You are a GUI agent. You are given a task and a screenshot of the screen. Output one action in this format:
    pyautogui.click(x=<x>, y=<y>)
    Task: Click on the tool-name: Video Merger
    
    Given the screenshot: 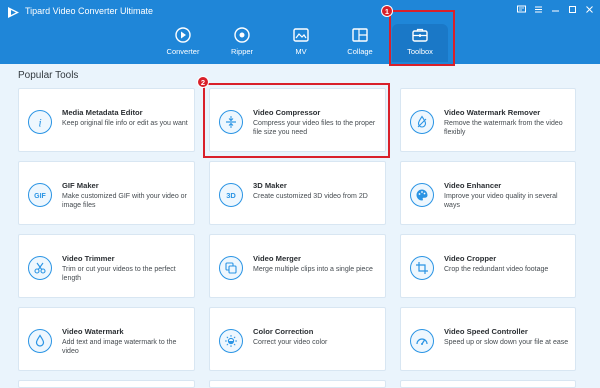 What is the action you would take?
    pyautogui.click(x=277, y=258)
    